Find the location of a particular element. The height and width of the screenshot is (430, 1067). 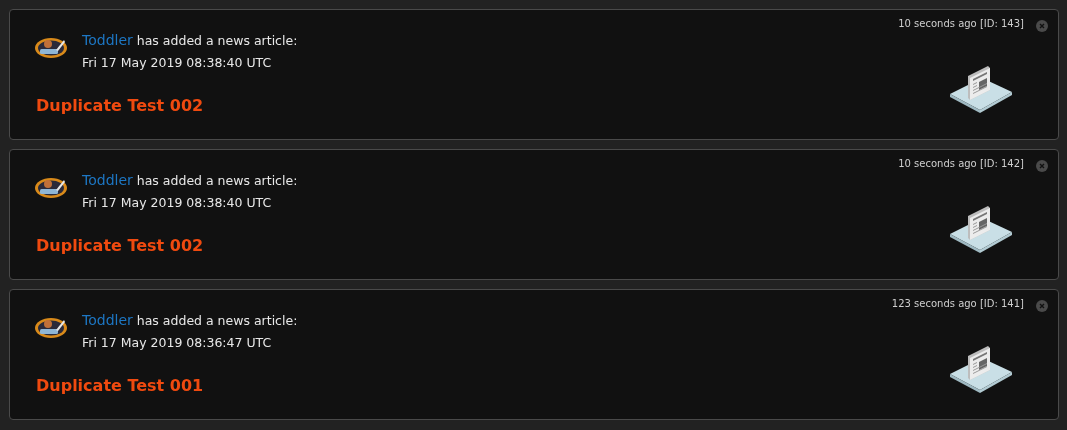

date-text: Fri 17 May 2019 08:36:47 UTC is located at coordinates (177, 342).